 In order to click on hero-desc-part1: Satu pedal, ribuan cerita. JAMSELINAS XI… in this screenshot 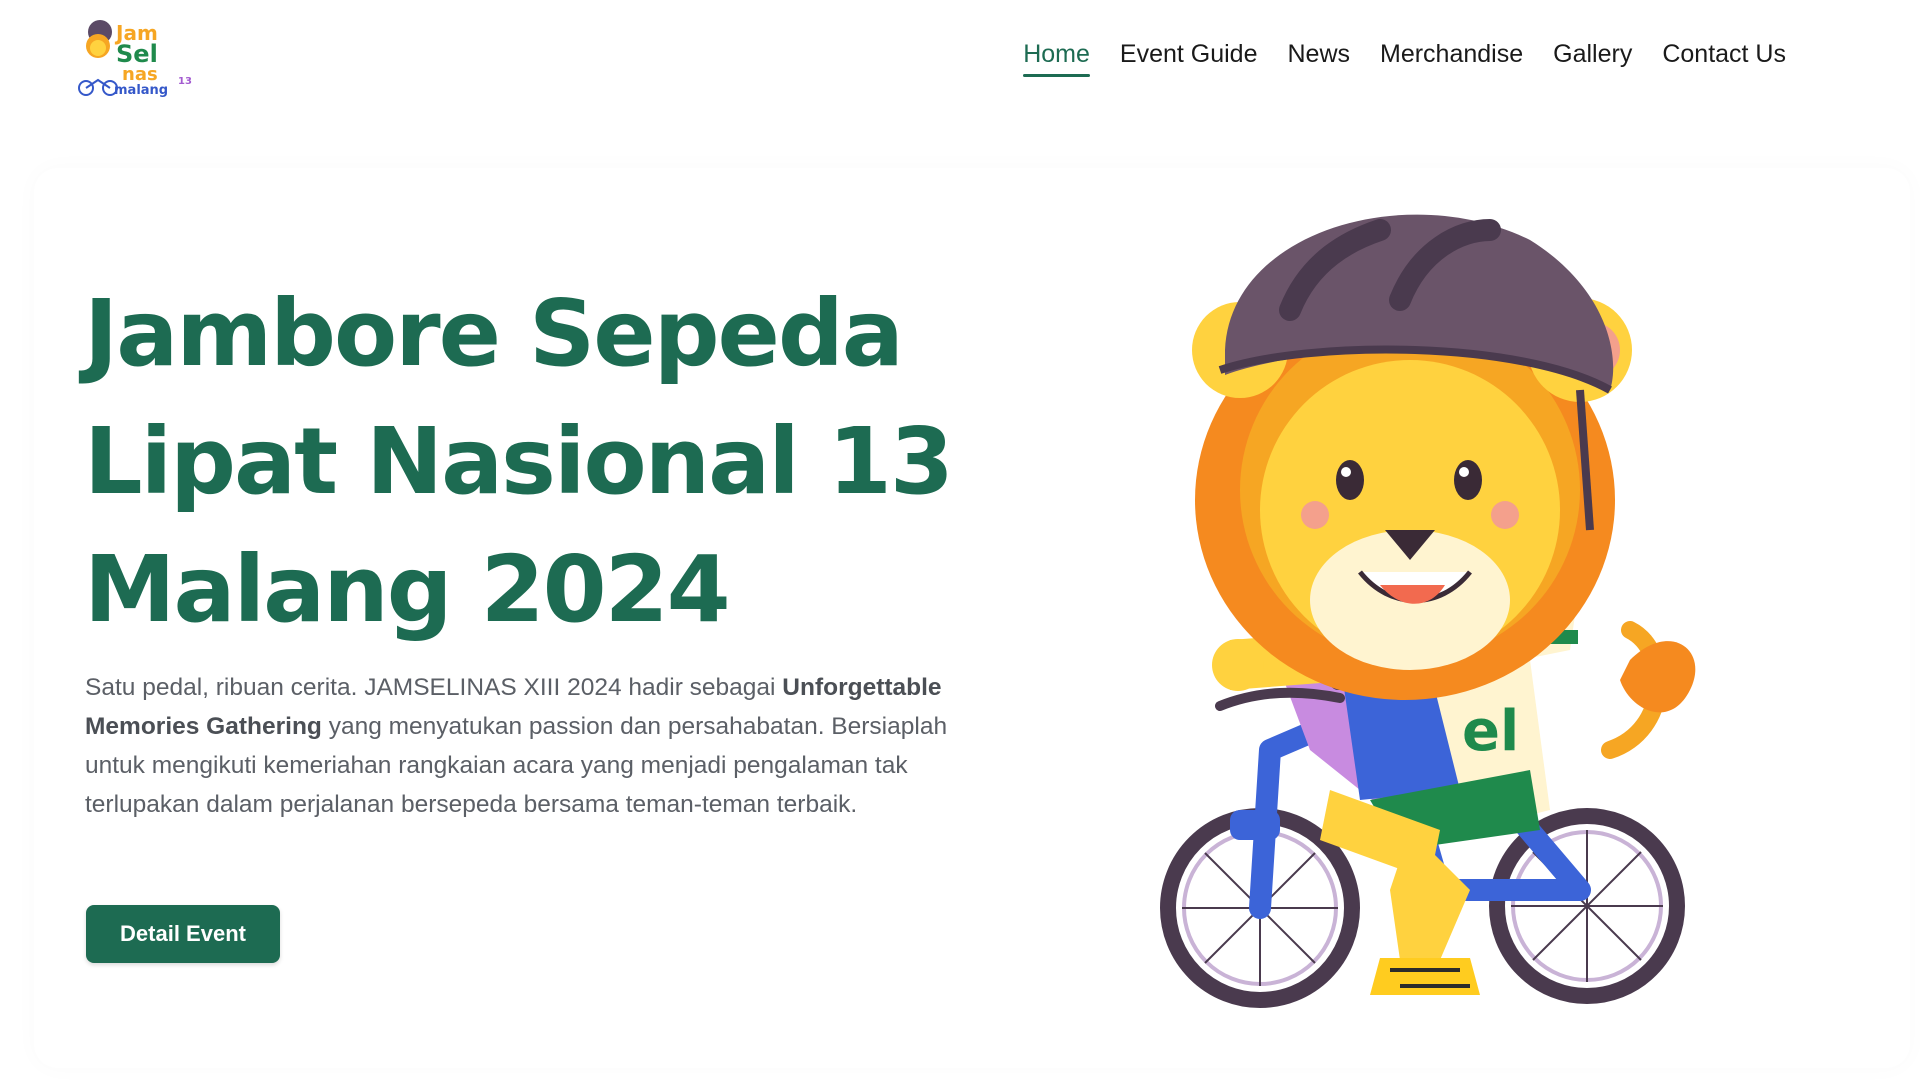, I will do `click(434, 687)`.